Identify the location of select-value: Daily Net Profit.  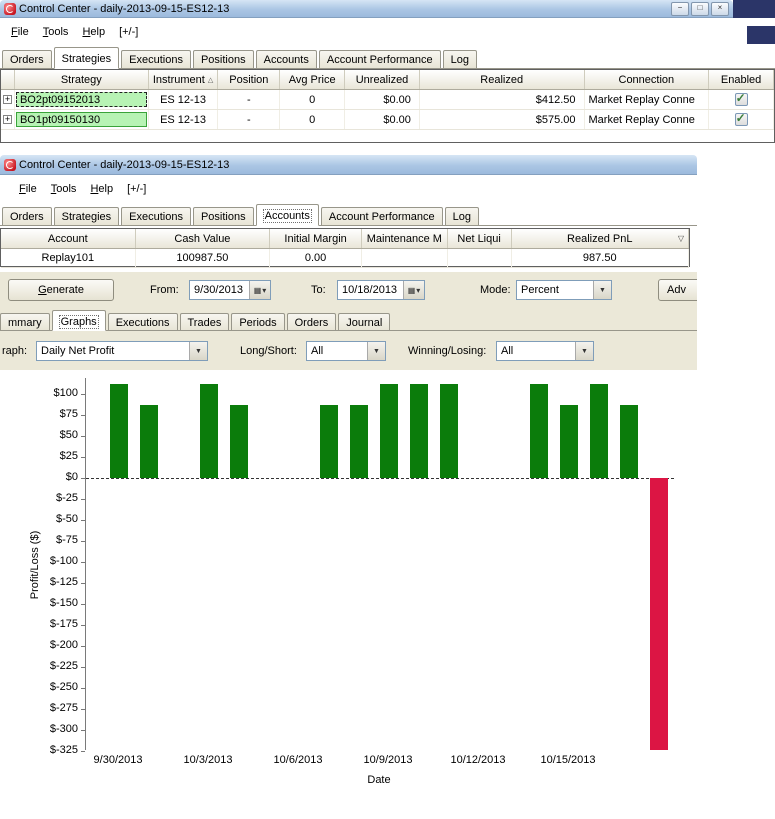
(78, 351).